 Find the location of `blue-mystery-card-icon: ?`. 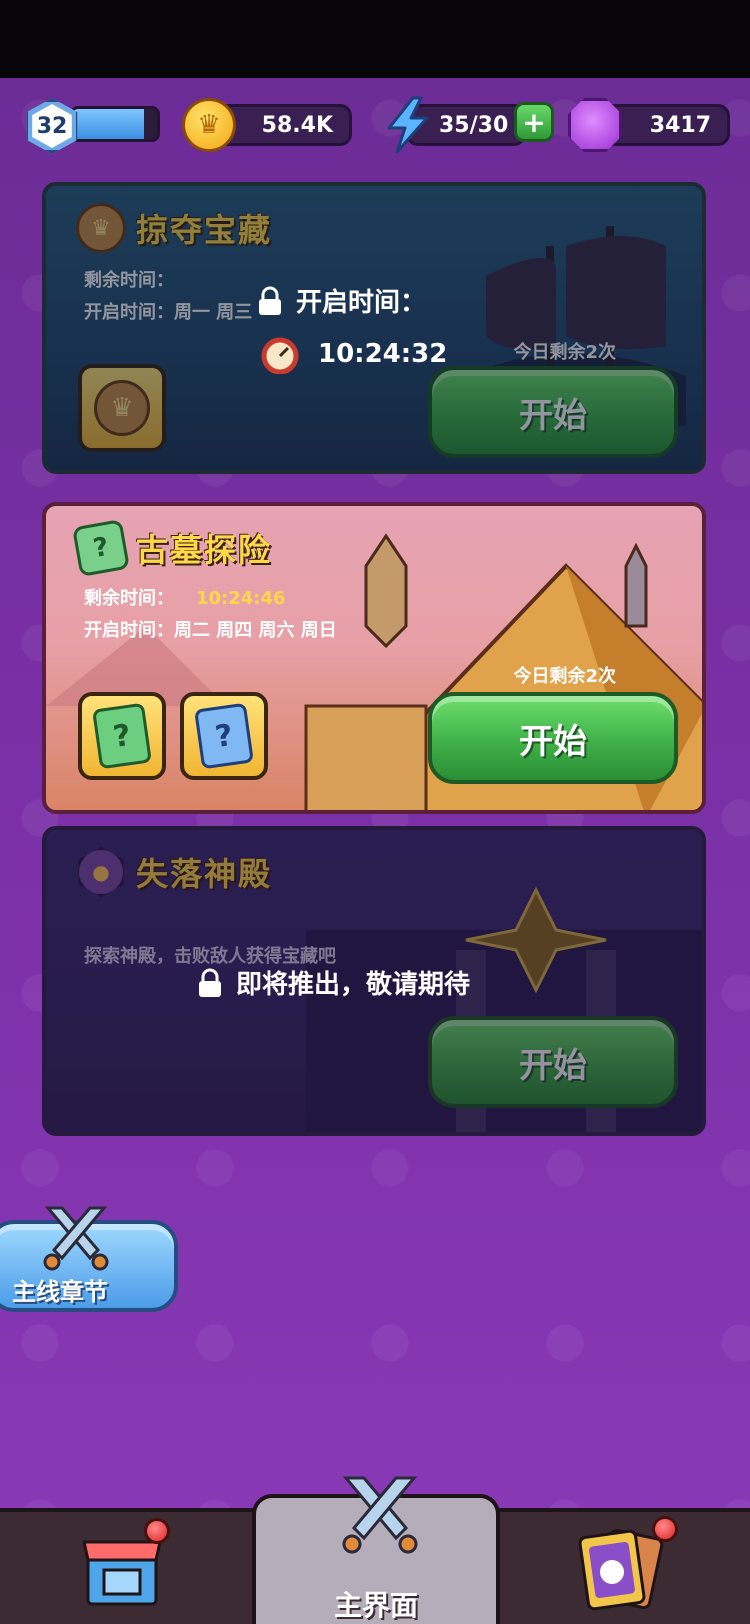

blue-mystery-card-icon: ? is located at coordinates (224, 736).